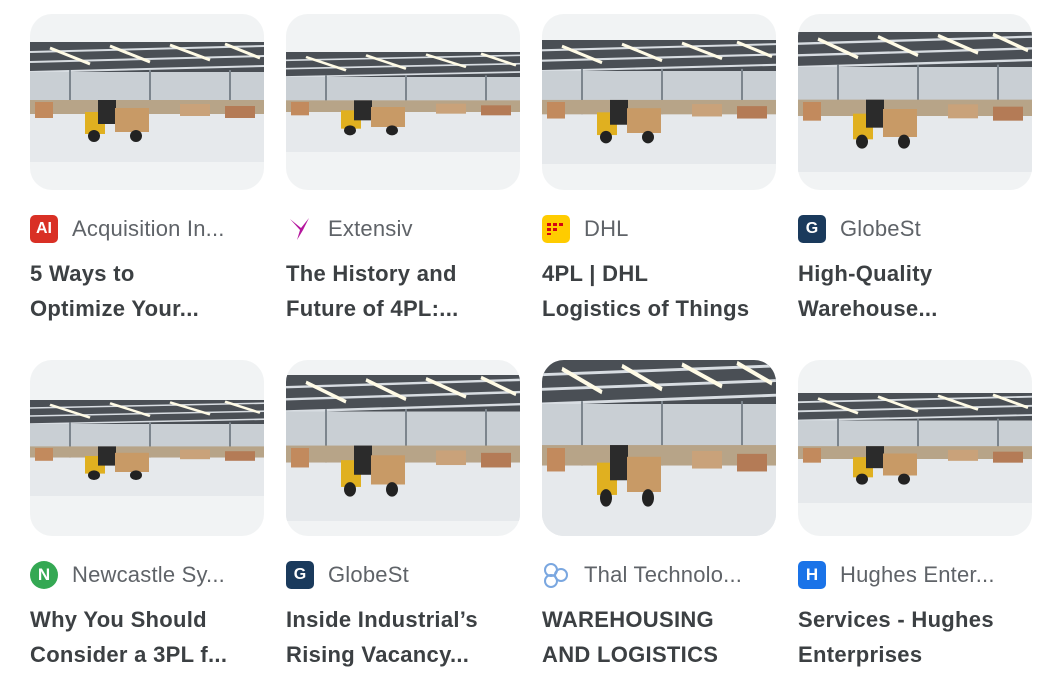 This screenshot has height=686, width=1045. What do you see at coordinates (860, 654) in the screenshot?
I see `title-line: Enterprises` at bounding box center [860, 654].